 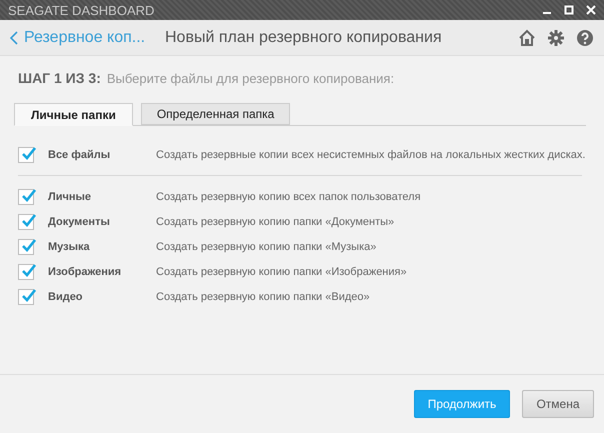 I want to click on page-title: Новый план резервного копирования, so click(x=304, y=37).